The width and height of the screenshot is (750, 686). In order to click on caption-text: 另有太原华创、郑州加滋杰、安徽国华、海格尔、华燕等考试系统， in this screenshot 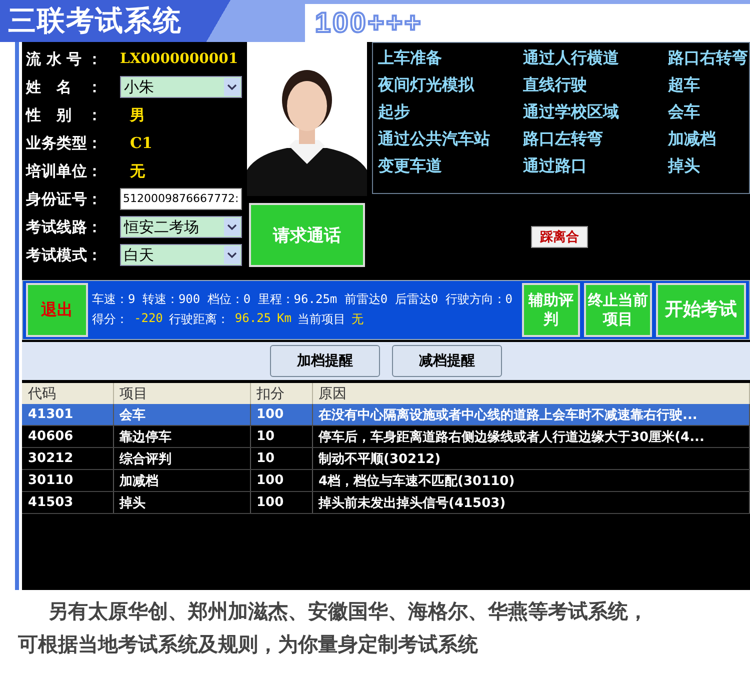, I will do `click(348, 611)`.